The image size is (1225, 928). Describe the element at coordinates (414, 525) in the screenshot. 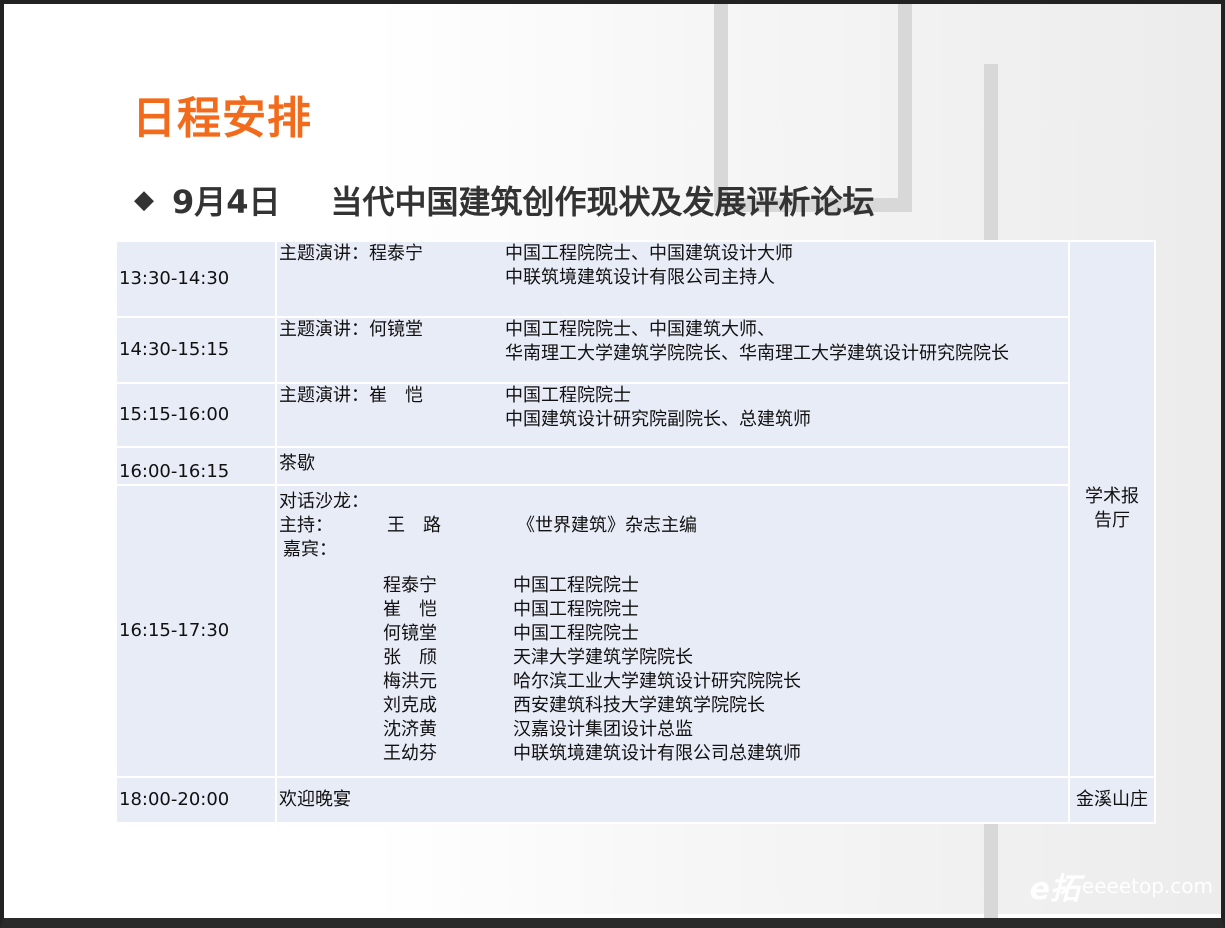

I see `host-name: 王 路` at that location.